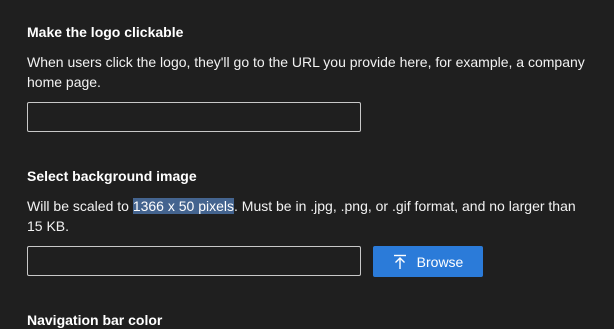 This screenshot has width=614, height=329. I want to click on selected-text-highlight: 1366 x 50 pixels, so click(183, 206).